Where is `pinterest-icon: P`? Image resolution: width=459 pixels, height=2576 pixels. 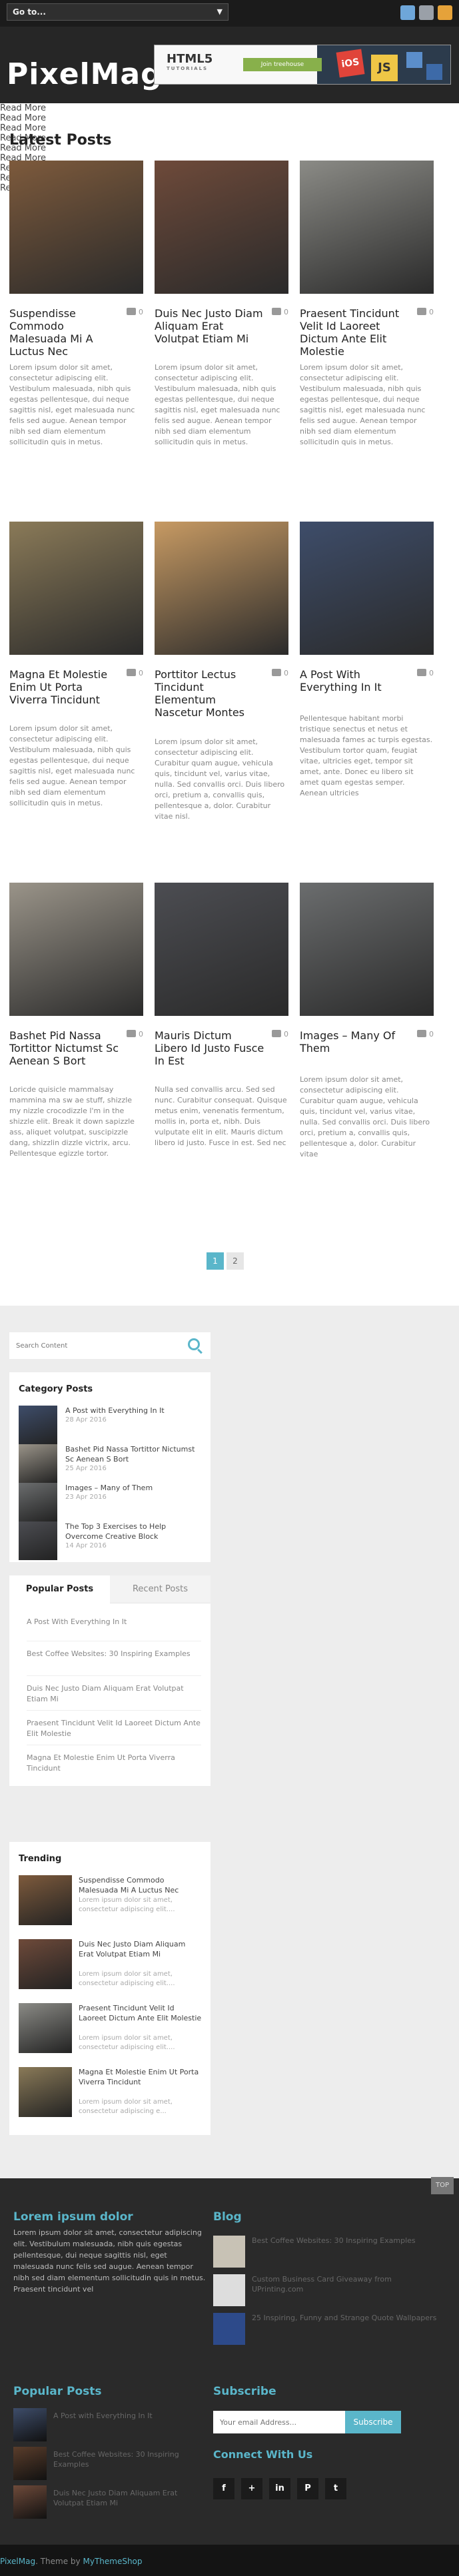
pinterest-icon: P is located at coordinates (308, 2488).